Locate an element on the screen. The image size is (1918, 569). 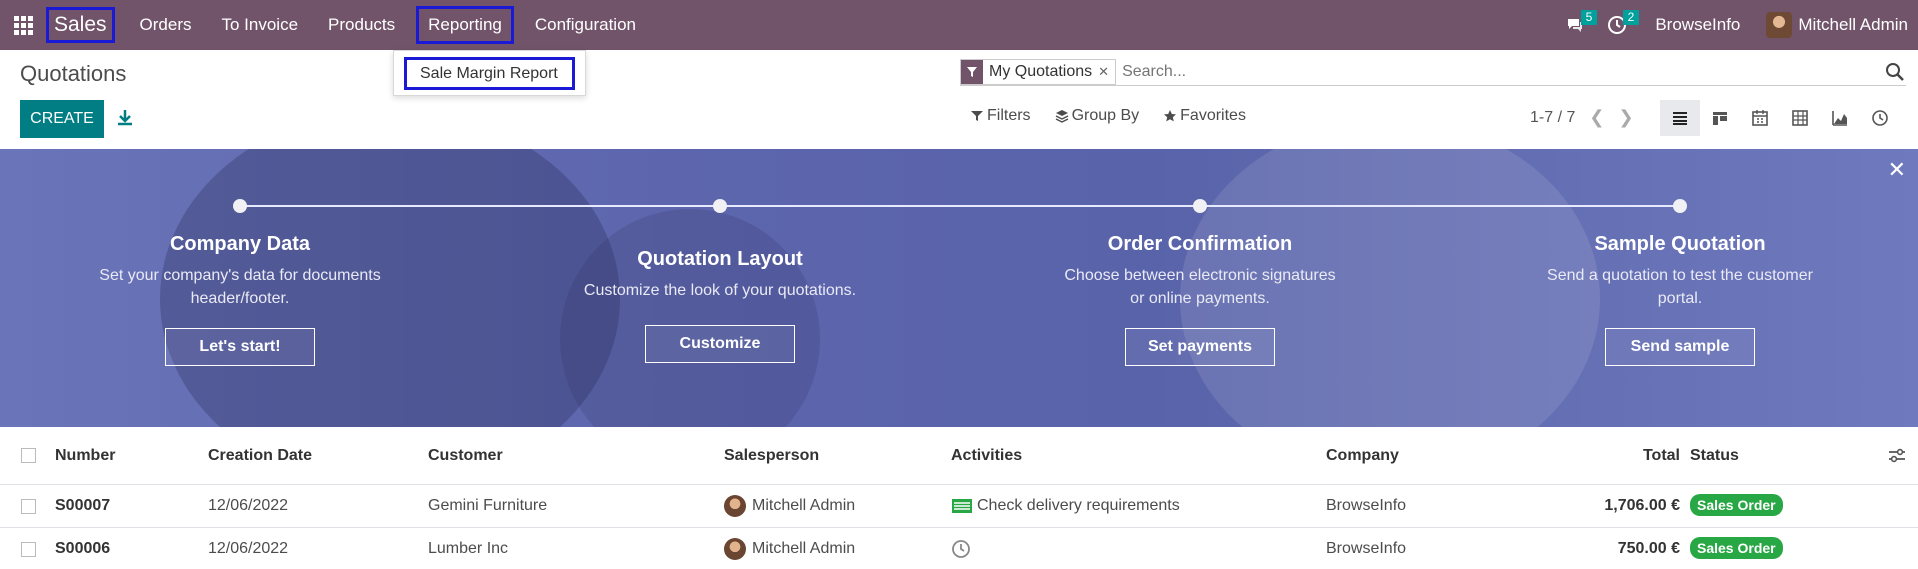
menu-to-invoice: To Invoice is located at coordinates (260, 25).